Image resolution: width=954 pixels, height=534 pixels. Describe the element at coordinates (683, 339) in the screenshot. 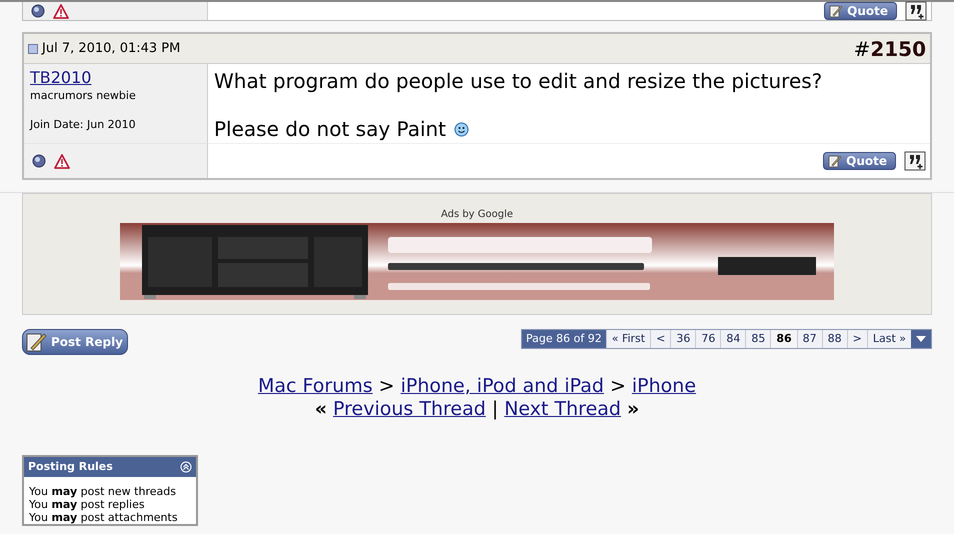

I see `page-link: 36` at that location.